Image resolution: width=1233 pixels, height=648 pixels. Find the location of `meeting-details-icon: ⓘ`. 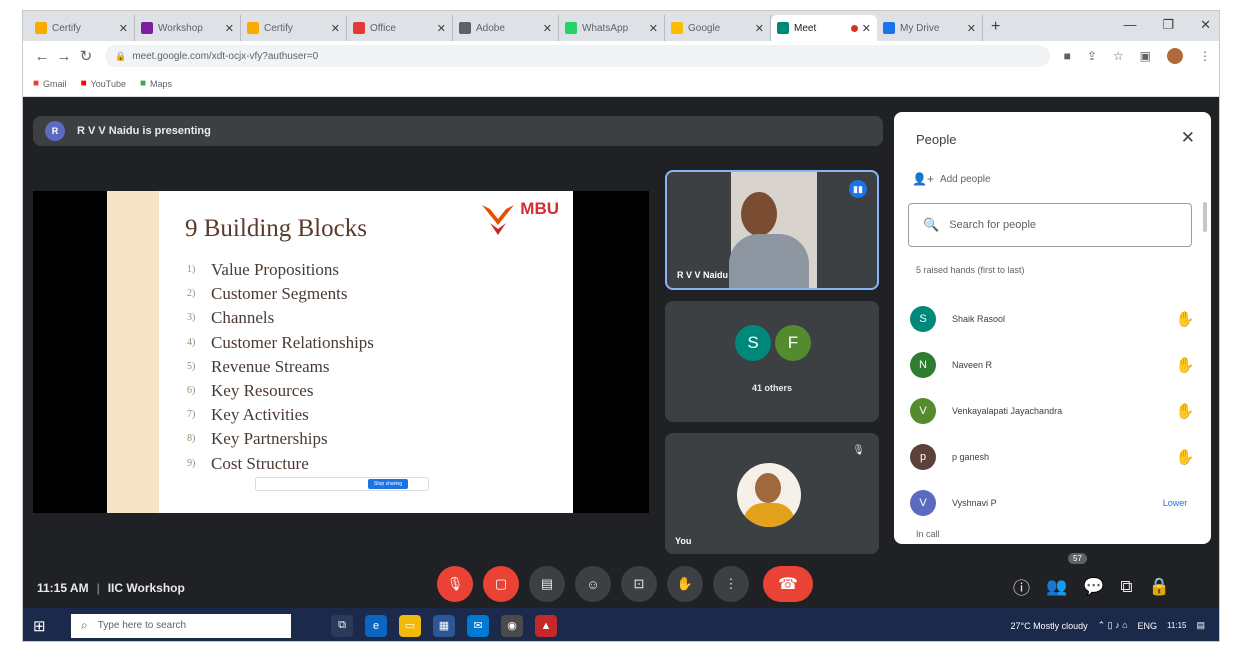

meeting-details-icon: ⓘ is located at coordinates (1021, 586).